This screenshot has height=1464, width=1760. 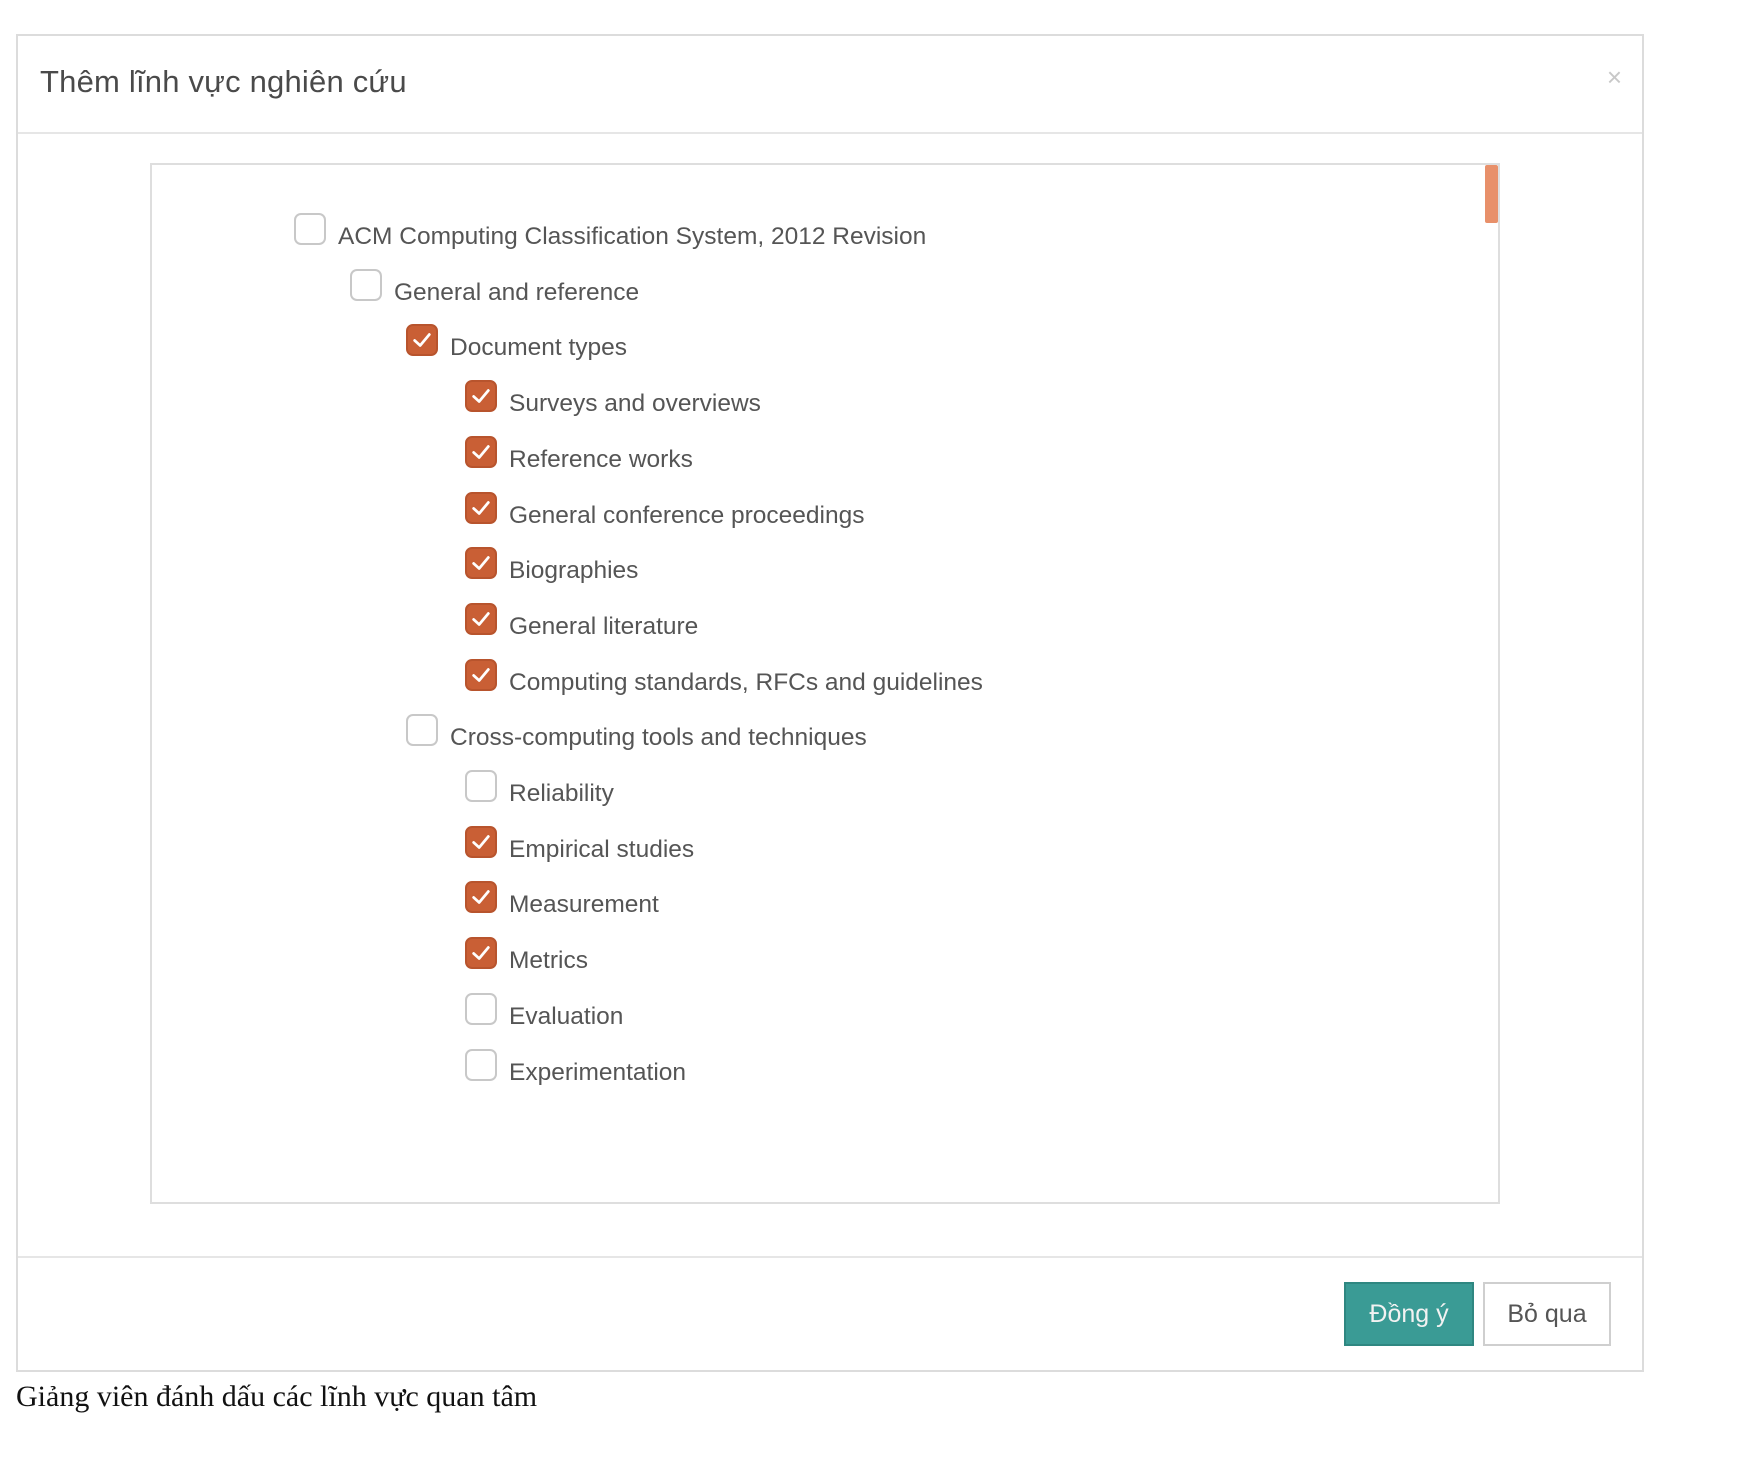 I want to click on tree-item: Experimentation, so click(x=576, y=1071).